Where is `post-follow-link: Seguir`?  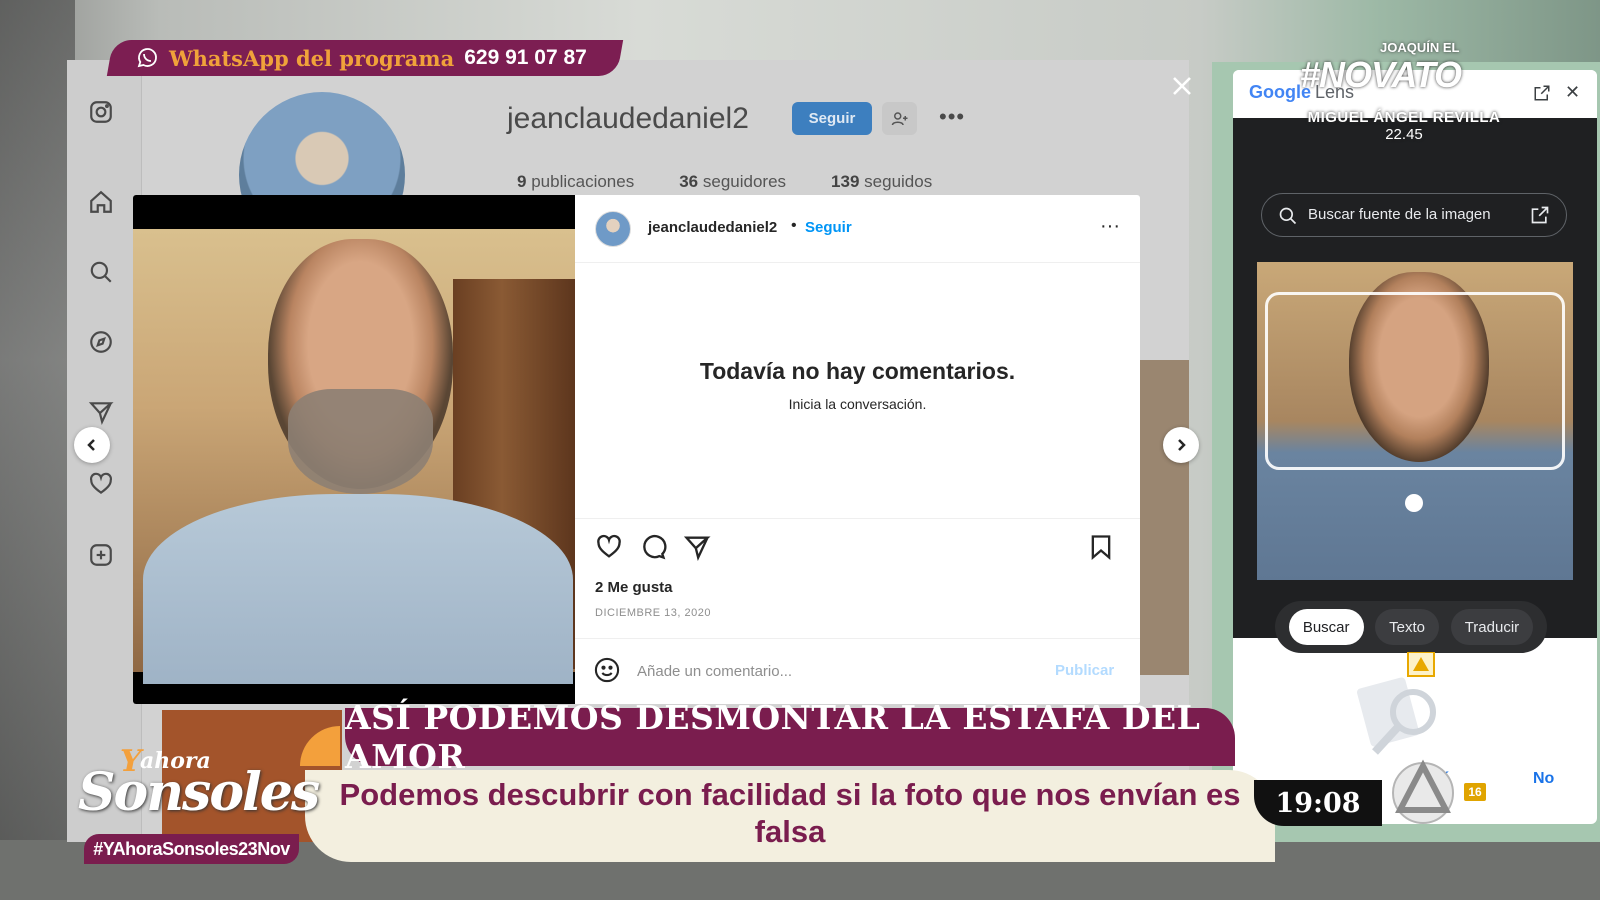
post-follow-link: Seguir is located at coordinates (828, 227).